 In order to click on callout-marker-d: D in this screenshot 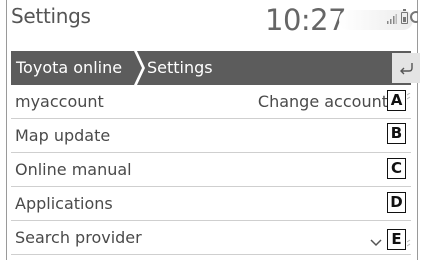, I will do `click(396, 202)`.